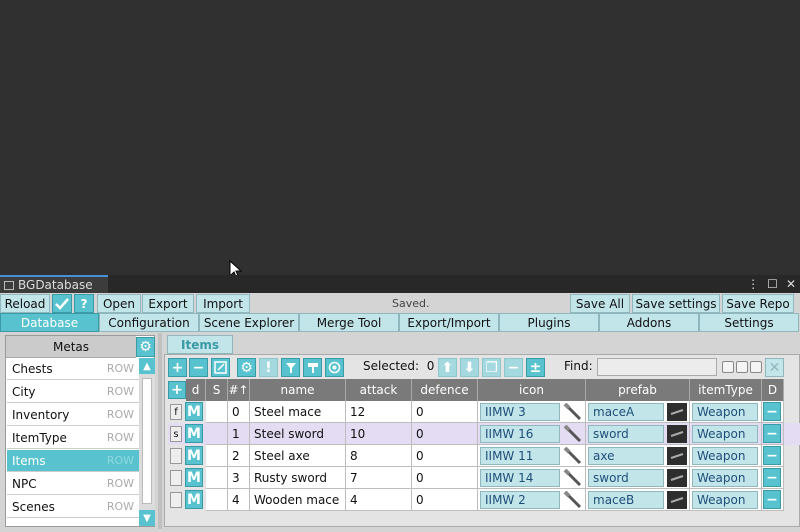 Image resolution: width=800 pixels, height=532 pixels. I want to click on filter-icon, so click(290, 367).